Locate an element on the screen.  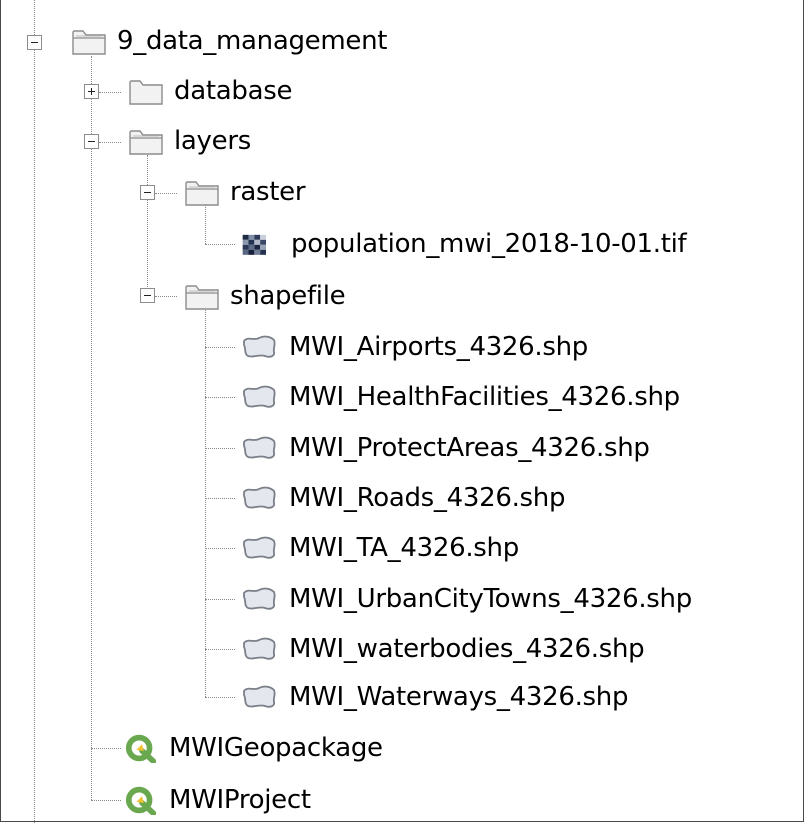
tree-item-shapefile-layer: MWI_HealthFacilities_4326.shp is located at coordinates (459, 397).